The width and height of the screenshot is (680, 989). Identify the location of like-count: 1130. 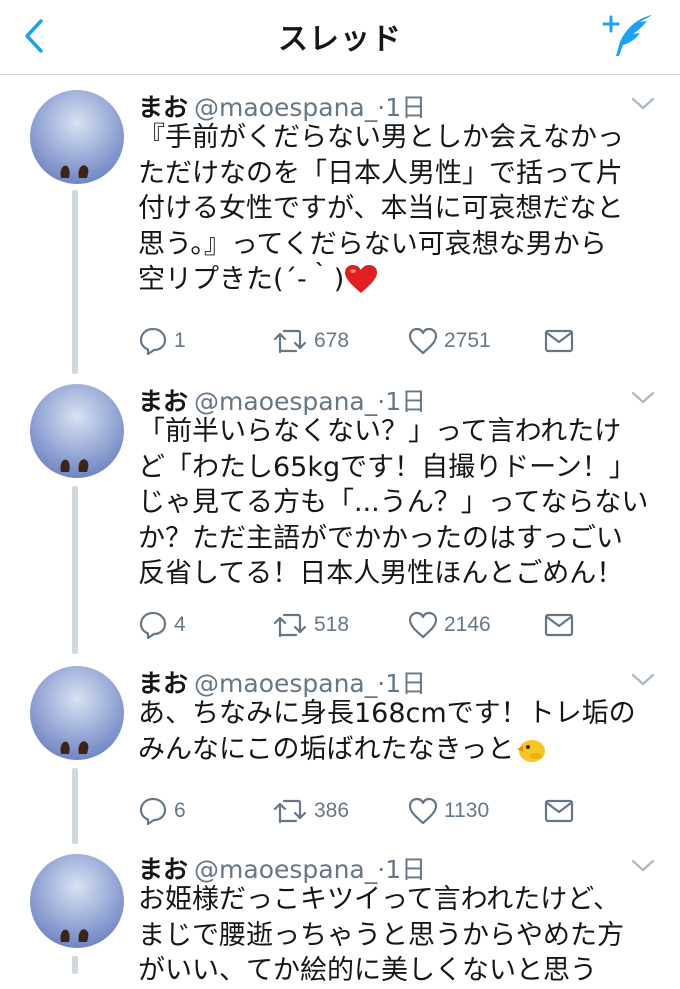
(467, 810).